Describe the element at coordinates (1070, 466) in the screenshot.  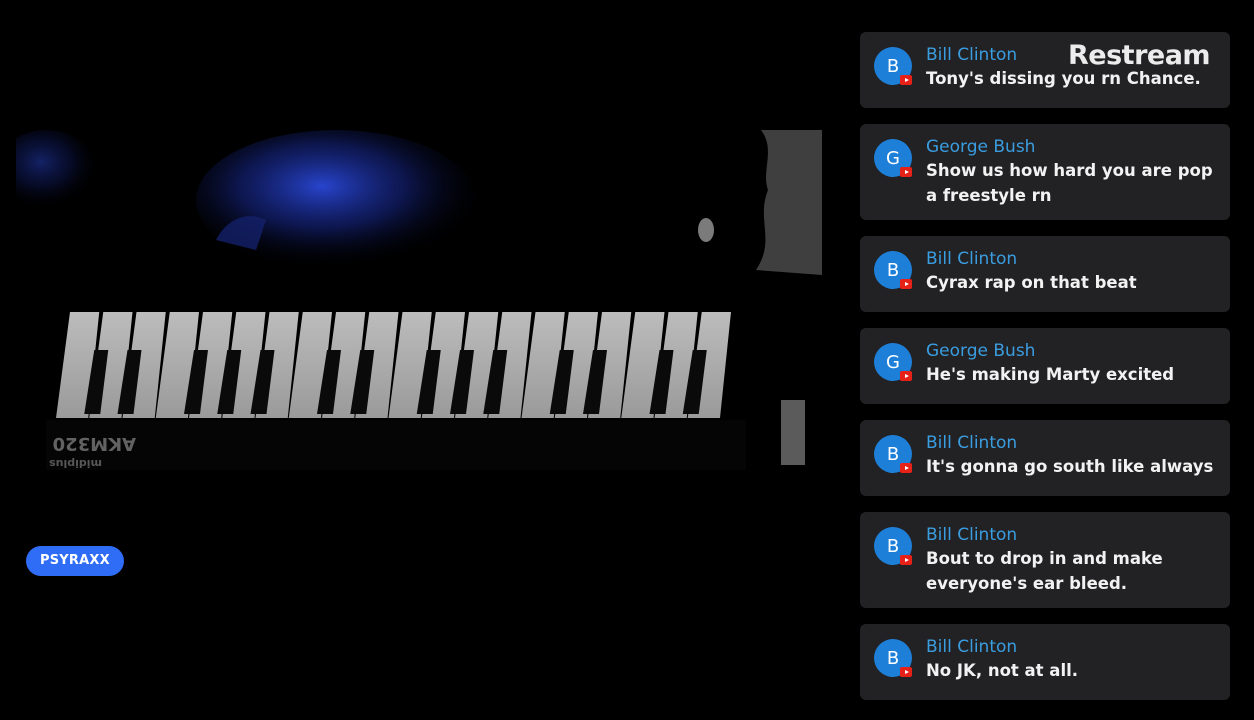
I see `chat-text: It's gonna go south like always` at that location.